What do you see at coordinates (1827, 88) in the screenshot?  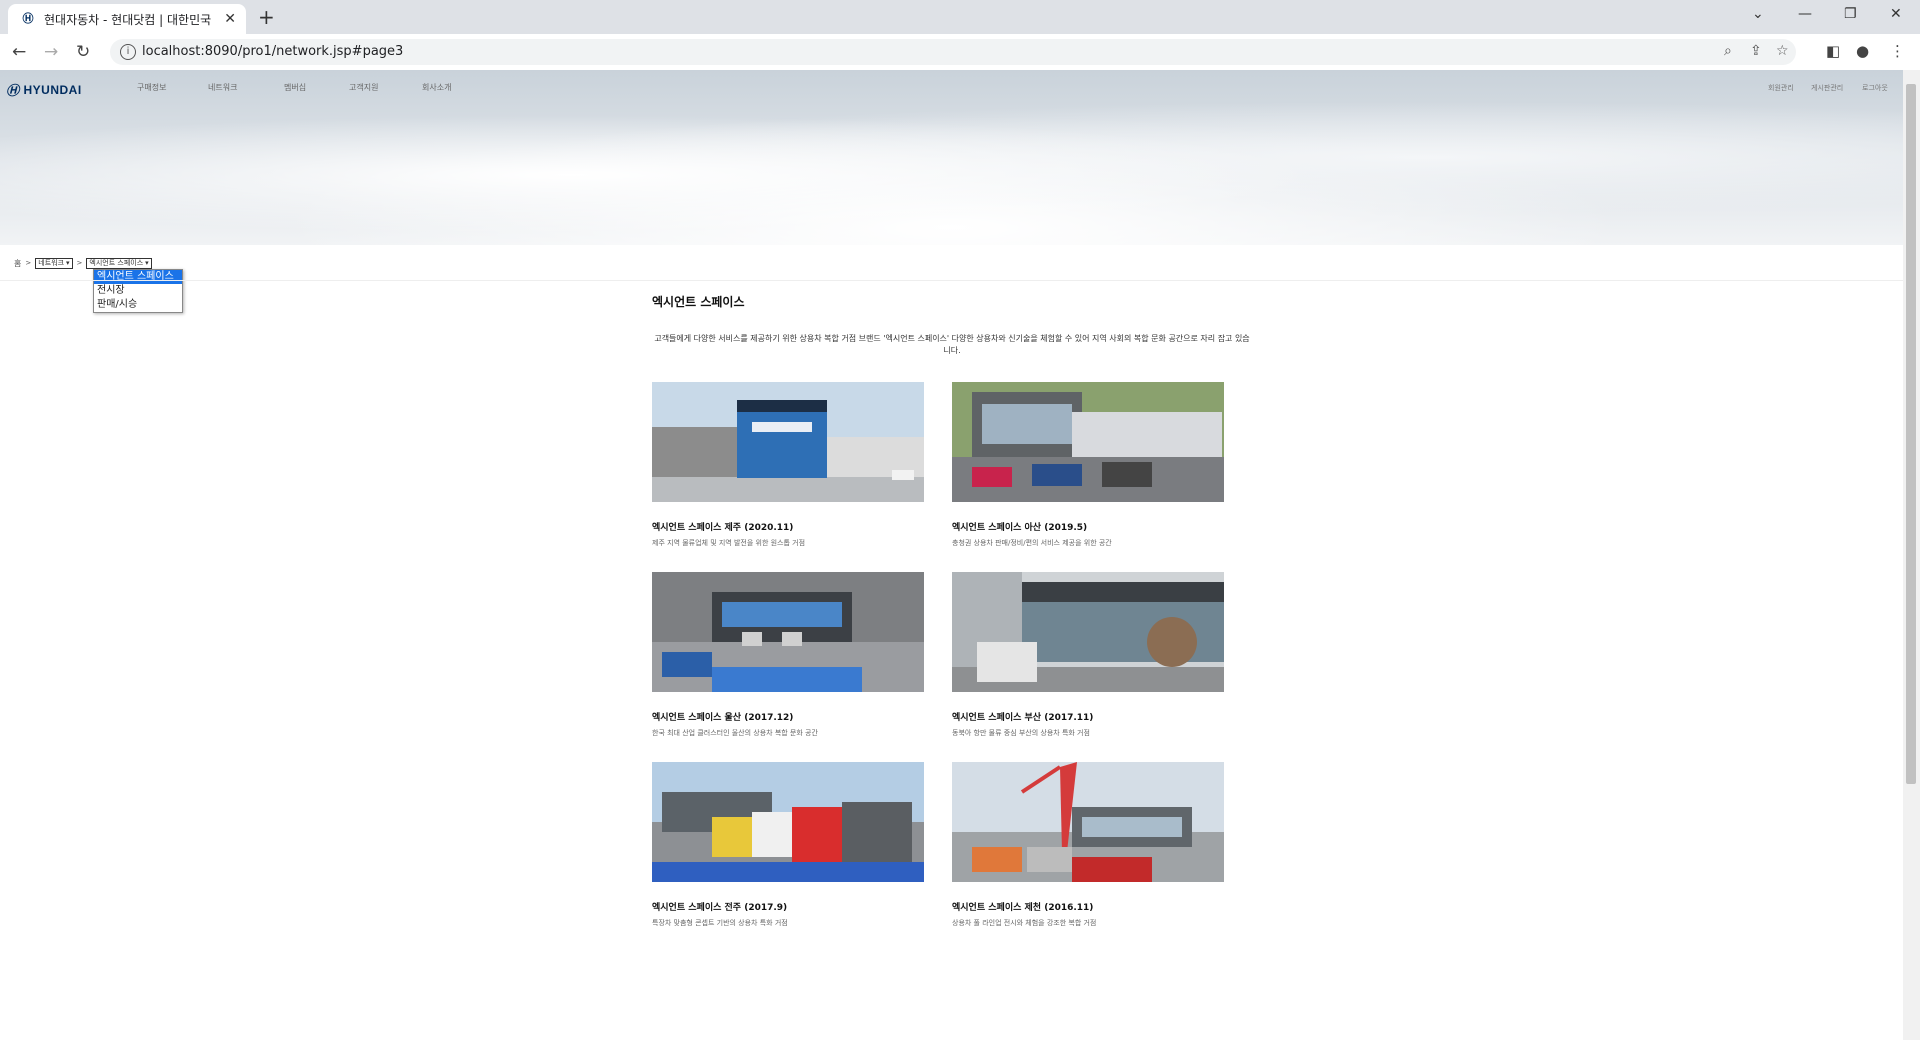 I see `util-board-admin: 게시판관리` at bounding box center [1827, 88].